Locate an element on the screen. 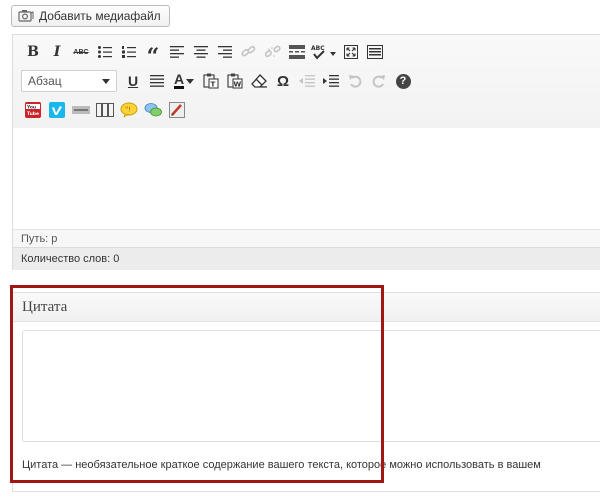 The width and height of the screenshot is (600, 498). insert-link-button is located at coordinates (249, 52).